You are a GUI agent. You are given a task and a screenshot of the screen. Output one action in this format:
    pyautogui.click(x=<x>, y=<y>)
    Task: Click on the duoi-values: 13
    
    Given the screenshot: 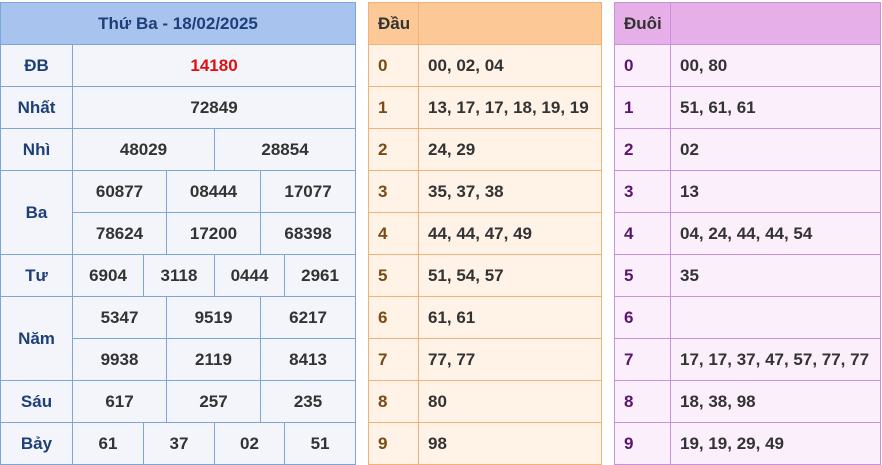 What is the action you would take?
    pyautogui.click(x=775, y=191)
    